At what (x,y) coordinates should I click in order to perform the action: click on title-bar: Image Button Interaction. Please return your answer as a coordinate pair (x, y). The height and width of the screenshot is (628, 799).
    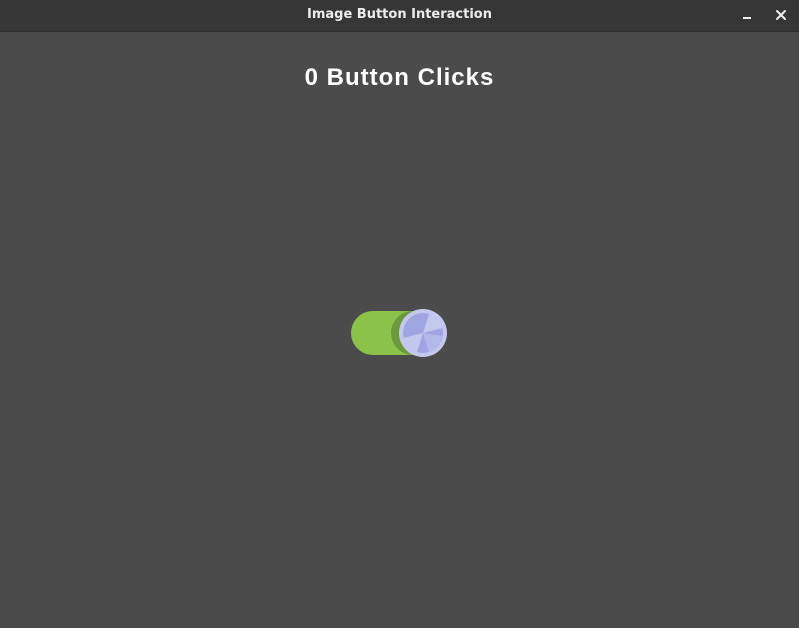
    Looking at the image, I should click on (399, 16).